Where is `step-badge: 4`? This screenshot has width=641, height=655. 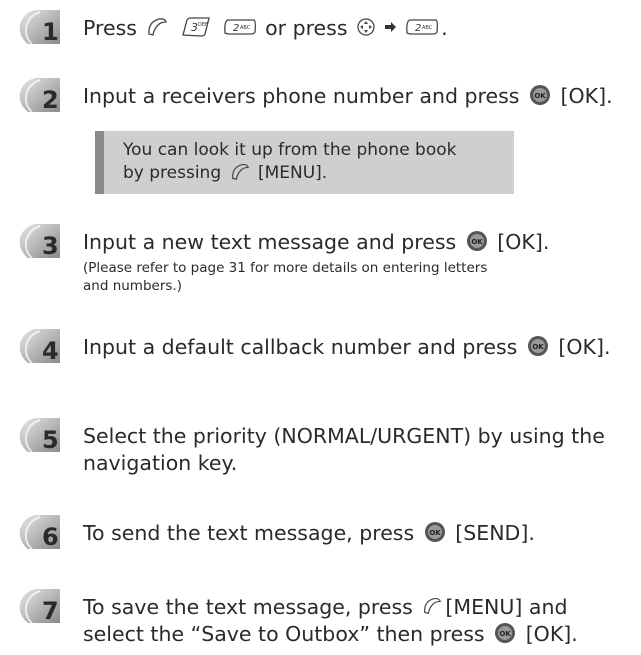 step-badge: 4 is located at coordinates (41, 347).